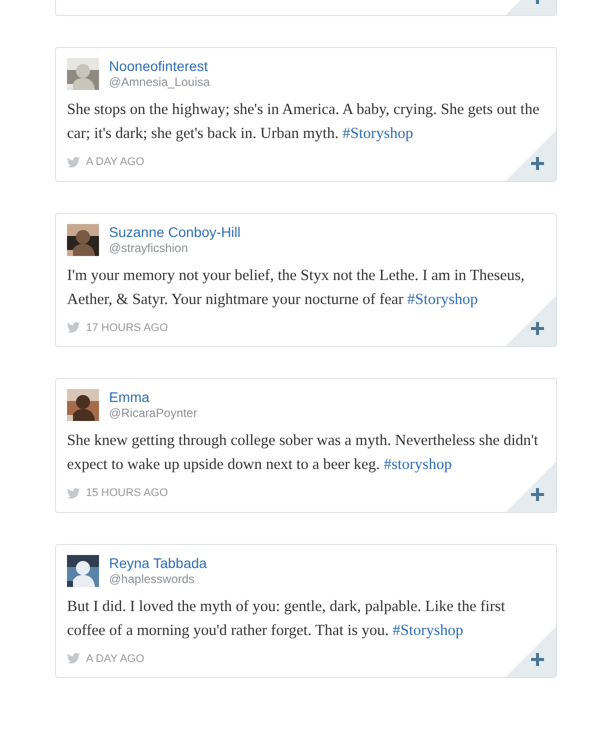 The image size is (599, 730). Describe the element at coordinates (127, 493) in the screenshot. I see `timestamp: 15 HOURS AGO` at that location.